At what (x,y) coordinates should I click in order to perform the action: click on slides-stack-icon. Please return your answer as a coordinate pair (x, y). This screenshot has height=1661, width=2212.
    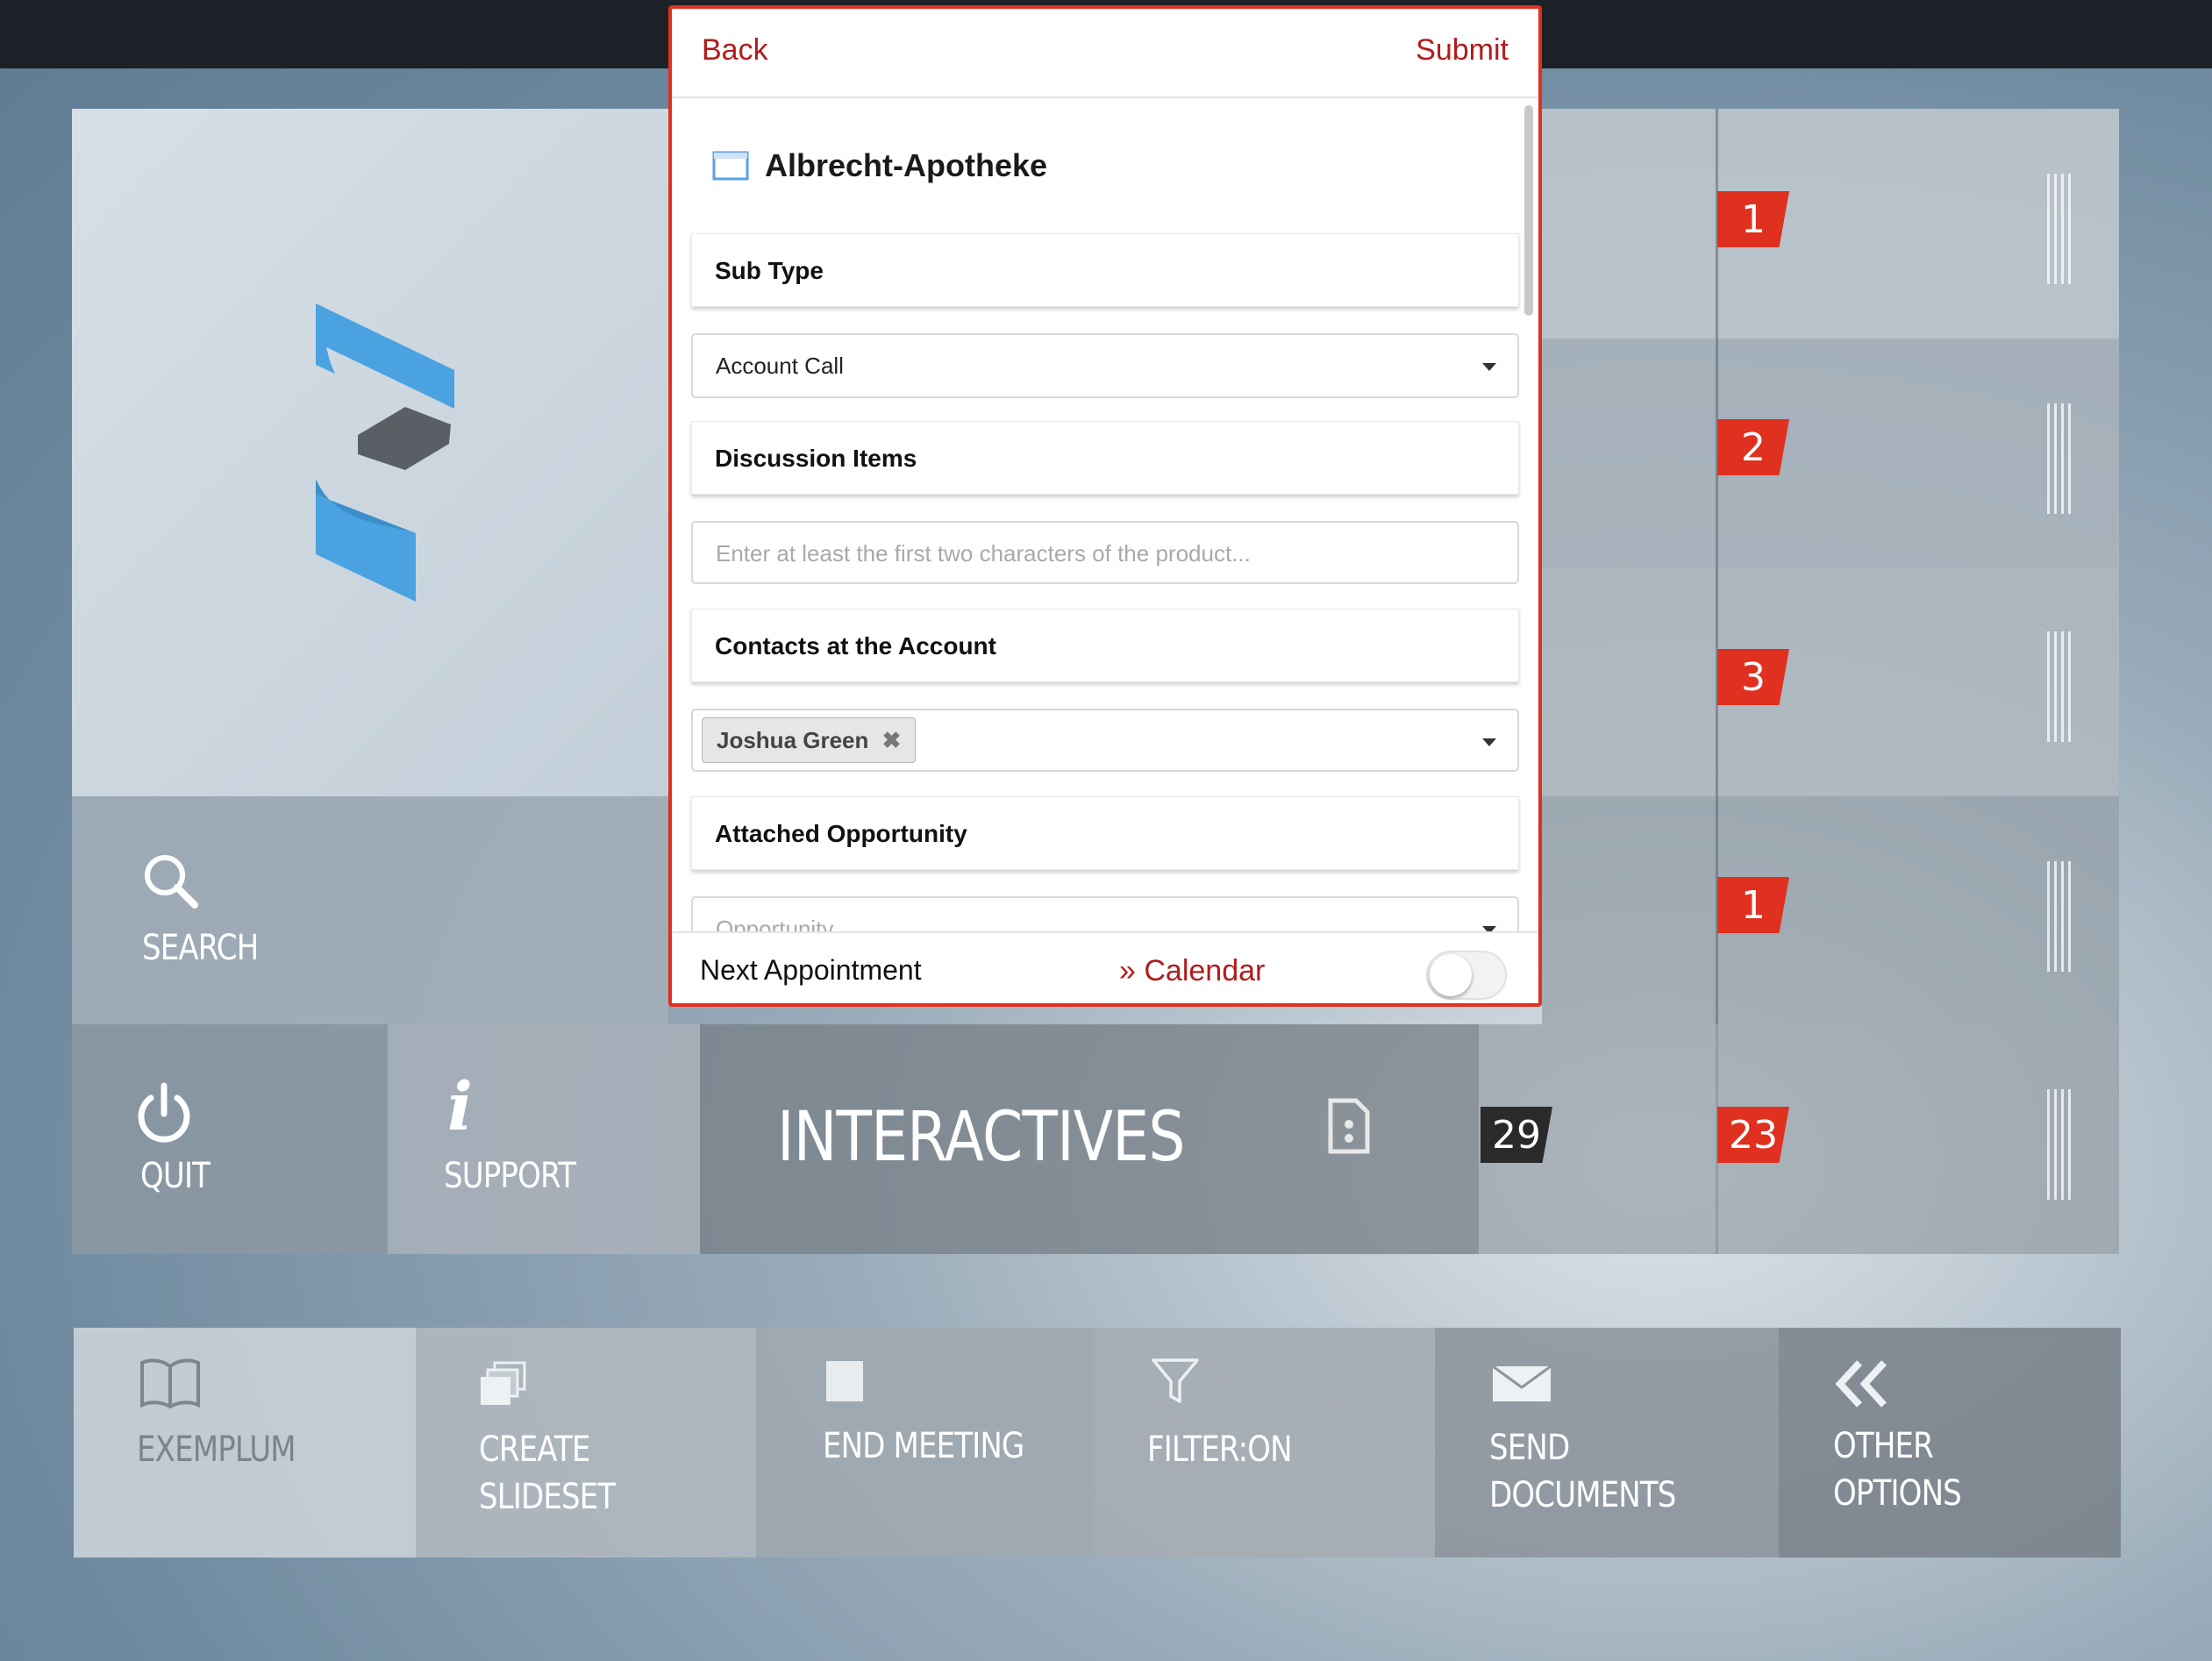
    Looking at the image, I should click on (503, 1383).